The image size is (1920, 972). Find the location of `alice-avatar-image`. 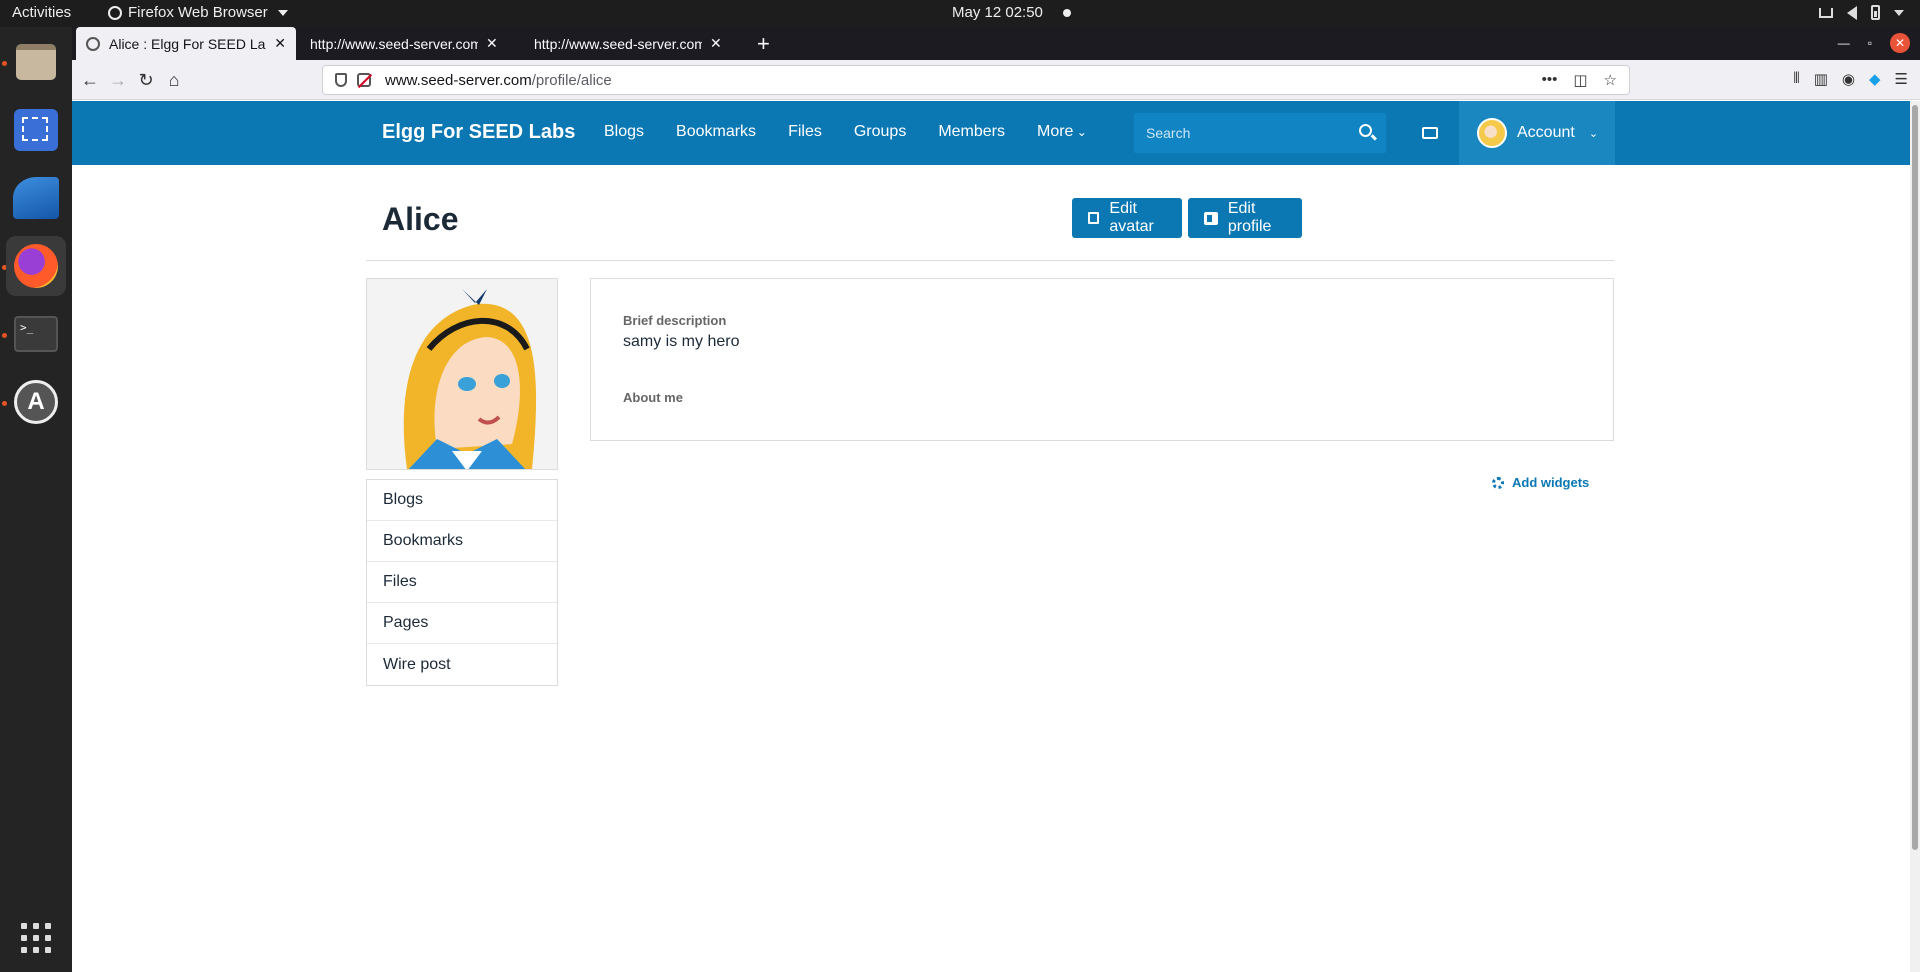

alice-avatar-image is located at coordinates (462, 374).